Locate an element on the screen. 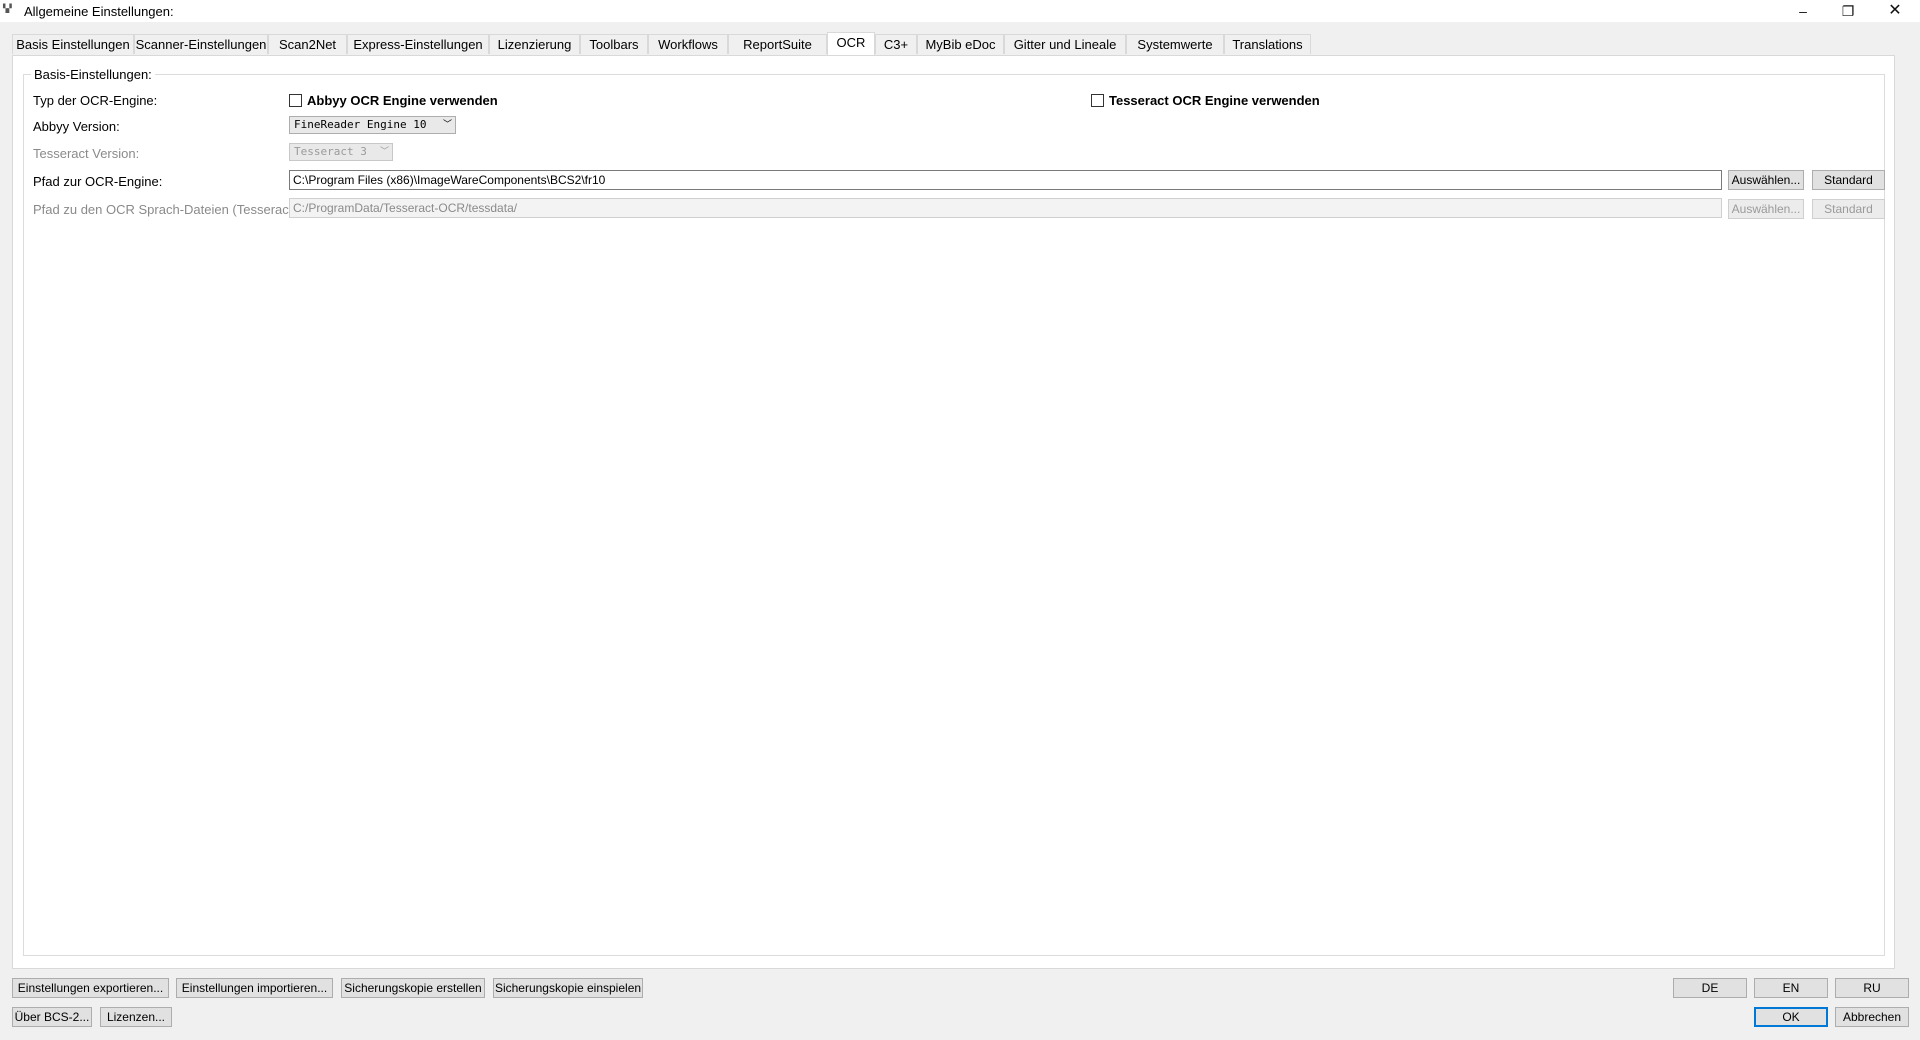 Image resolution: width=1920 pixels, height=1040 pixels. tab-scan2net: Scan2Net is located at coordinates (307, 44).